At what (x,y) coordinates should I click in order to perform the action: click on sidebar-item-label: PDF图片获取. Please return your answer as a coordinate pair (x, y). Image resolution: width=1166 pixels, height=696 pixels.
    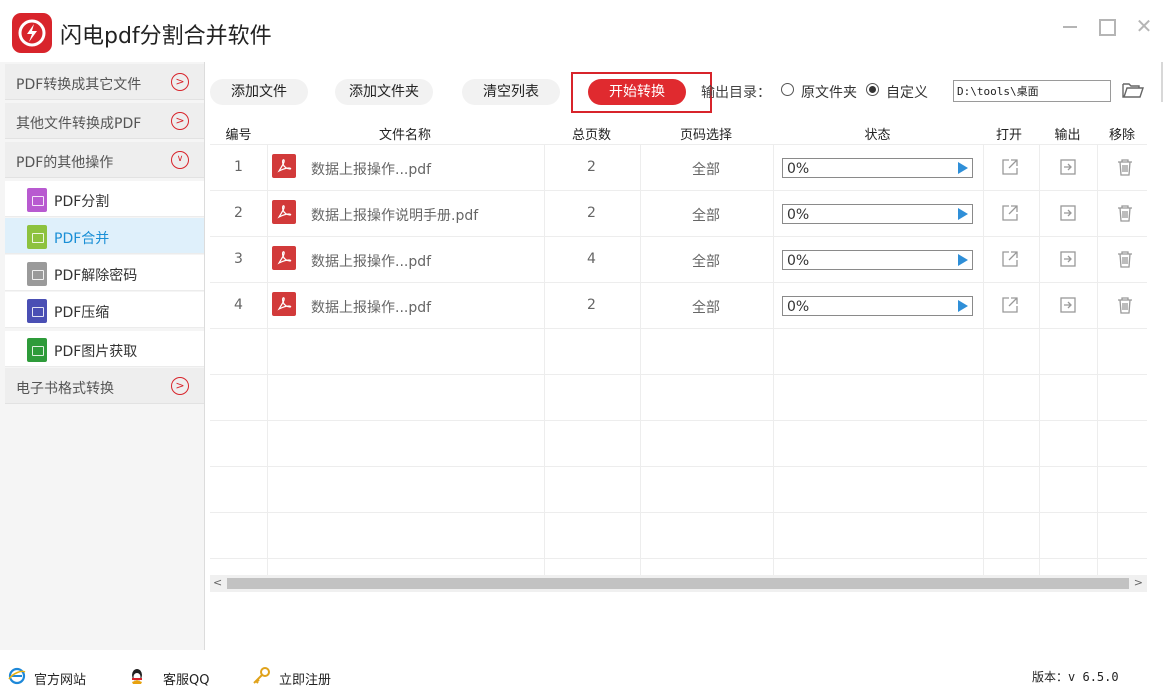
    Looking at the image, I should click on (96, 352).